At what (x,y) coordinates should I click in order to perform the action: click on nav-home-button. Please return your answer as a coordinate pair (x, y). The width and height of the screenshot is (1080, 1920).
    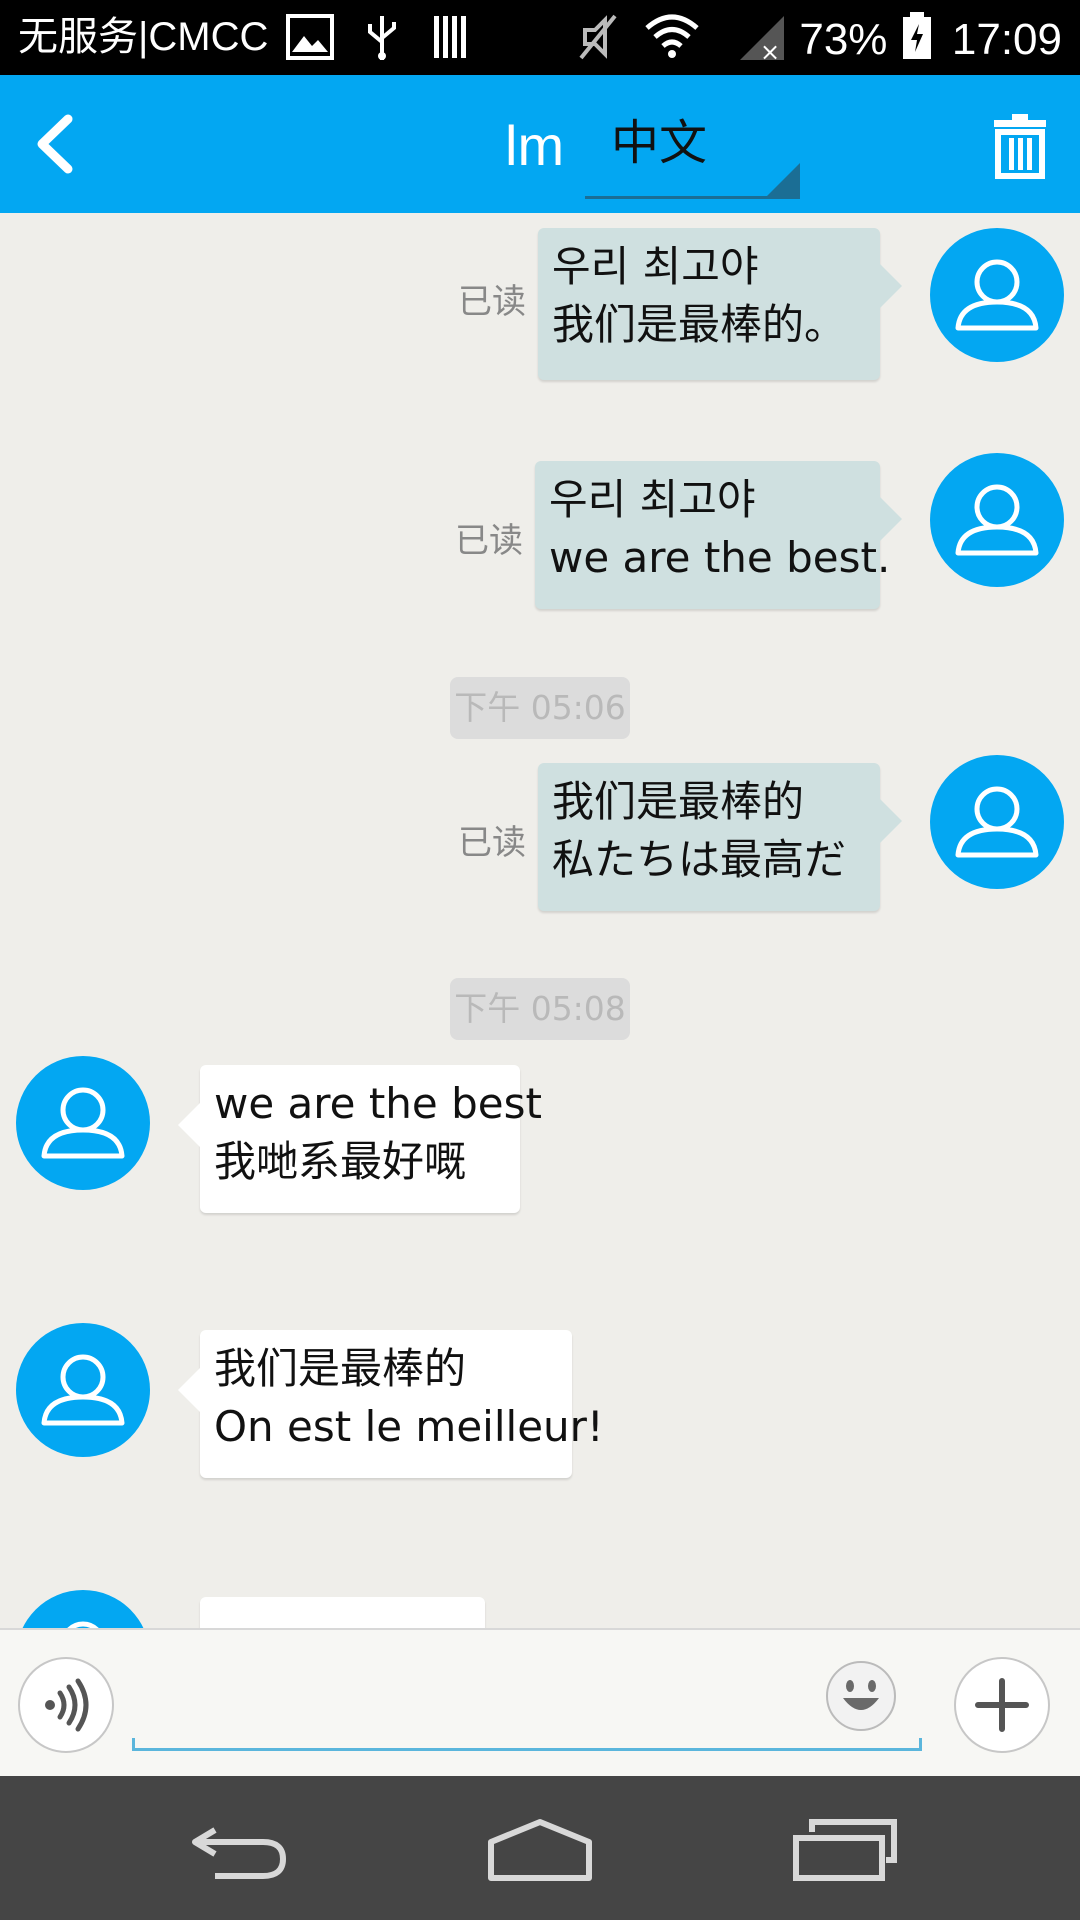
    Looking at the image, I should click on (540, 1851).